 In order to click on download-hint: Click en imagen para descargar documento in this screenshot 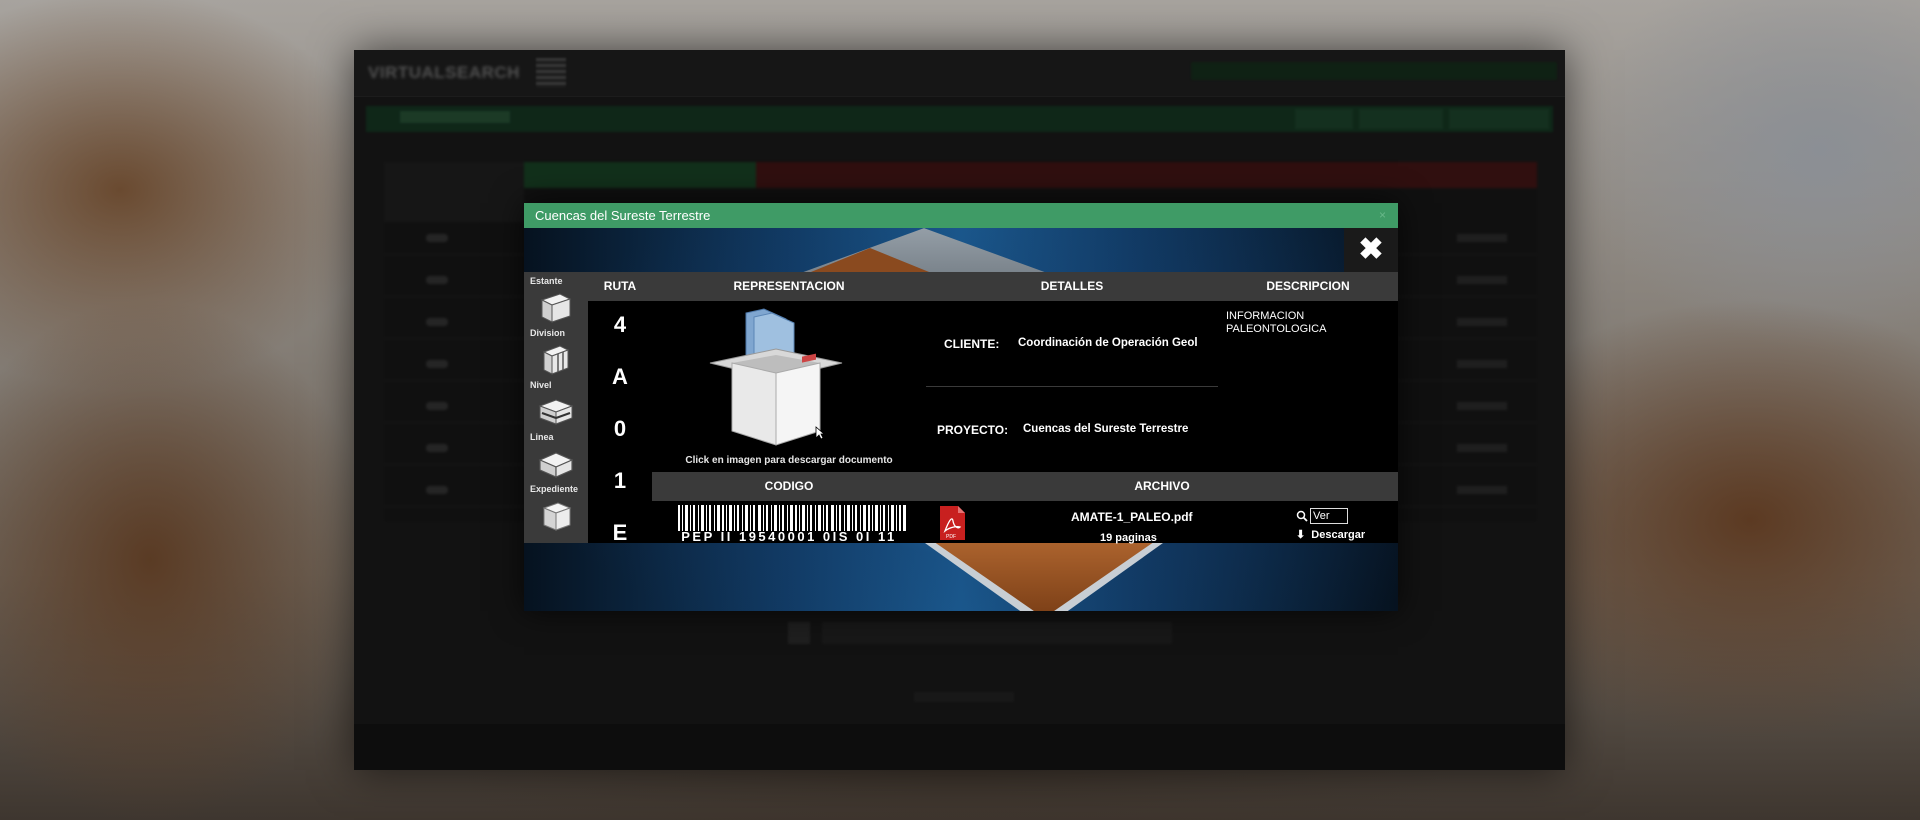, I will do `click(789, 460)`.